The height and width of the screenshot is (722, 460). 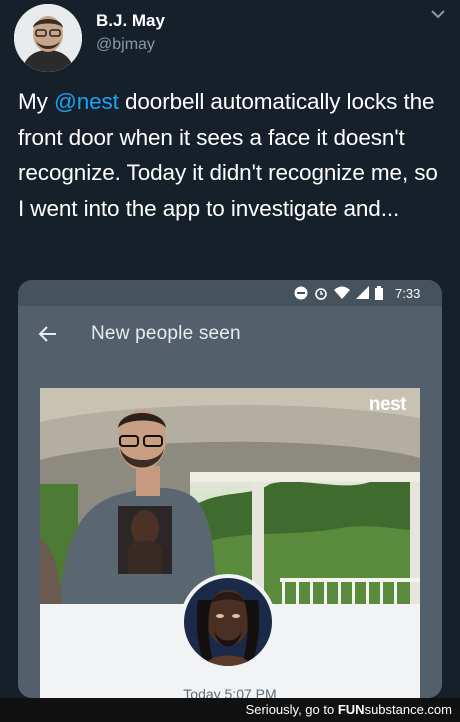 What do you see at coordinates (48, 334) in the screenshot?
I see `arrow-left-icon` at bounding box center [48, 334].